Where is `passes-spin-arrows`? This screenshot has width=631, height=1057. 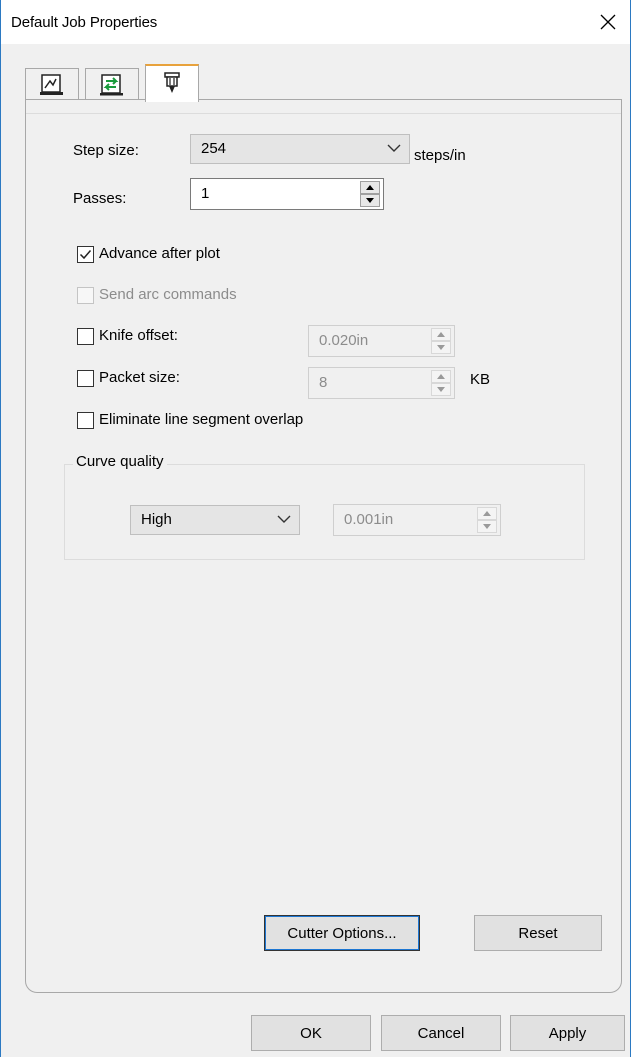
passes-spin-arrows is located at coordinates (370, 194).